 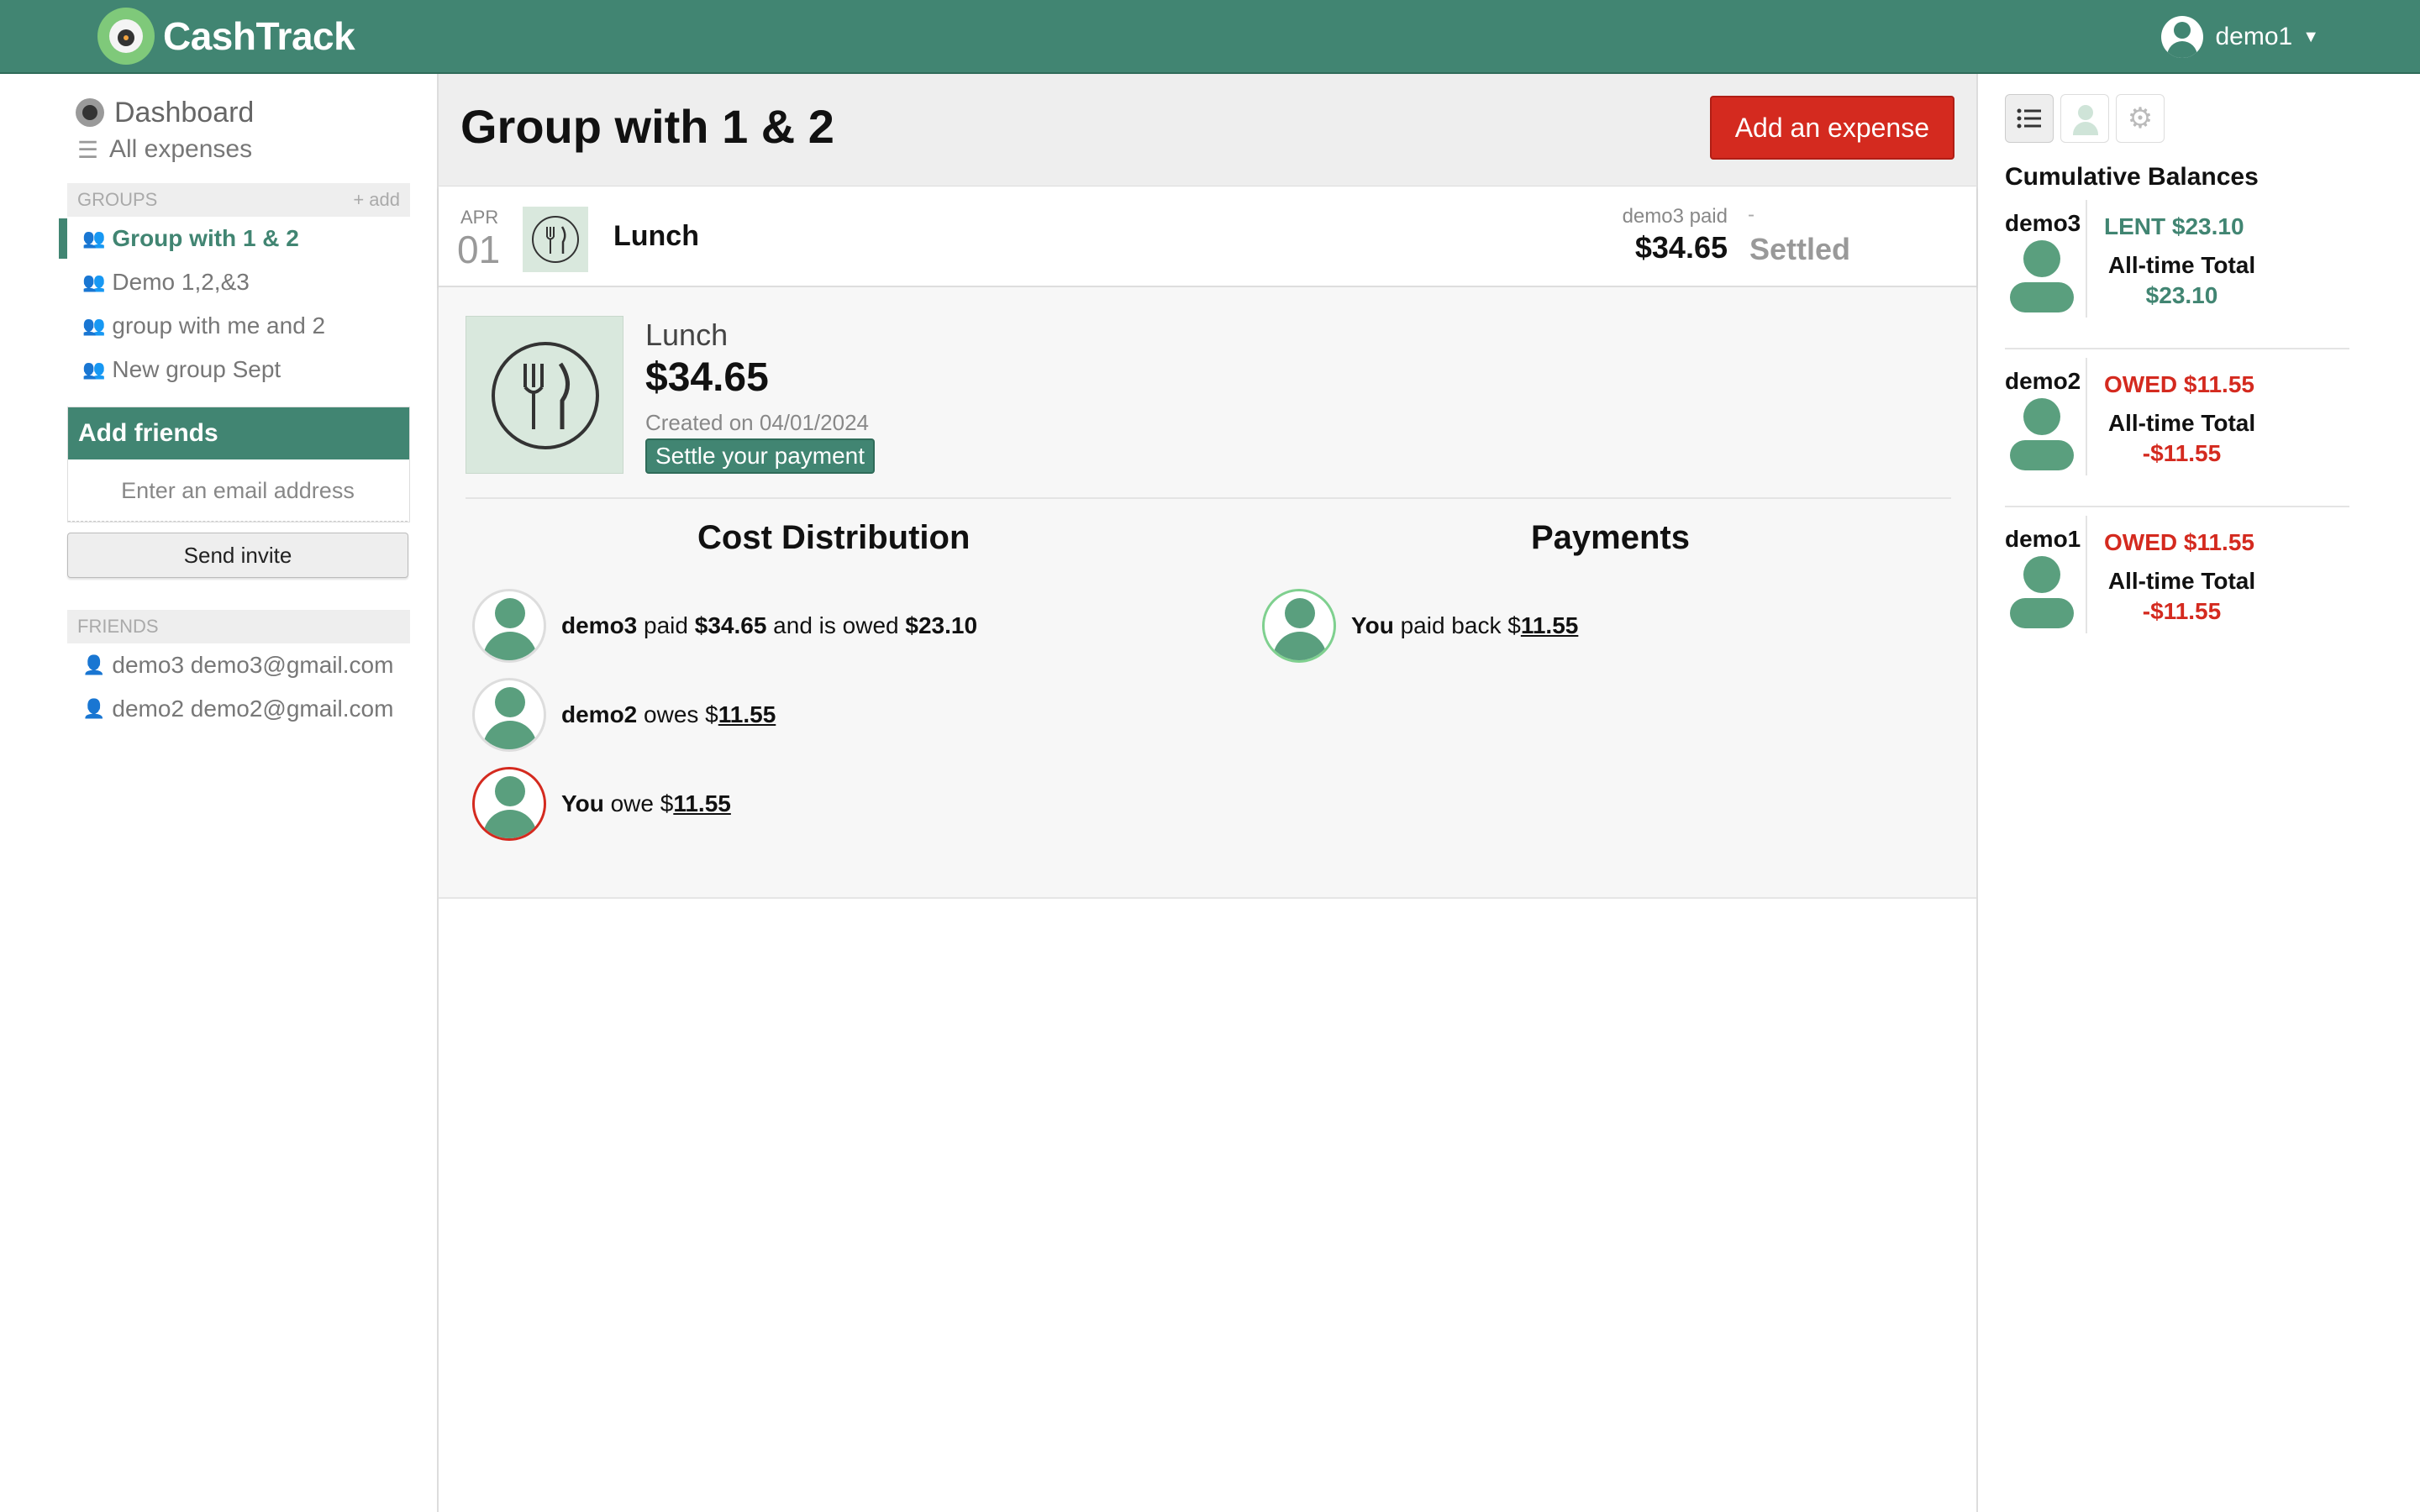 I want to click on groups-header-label: GROUPS, so click(x=117, y=199).